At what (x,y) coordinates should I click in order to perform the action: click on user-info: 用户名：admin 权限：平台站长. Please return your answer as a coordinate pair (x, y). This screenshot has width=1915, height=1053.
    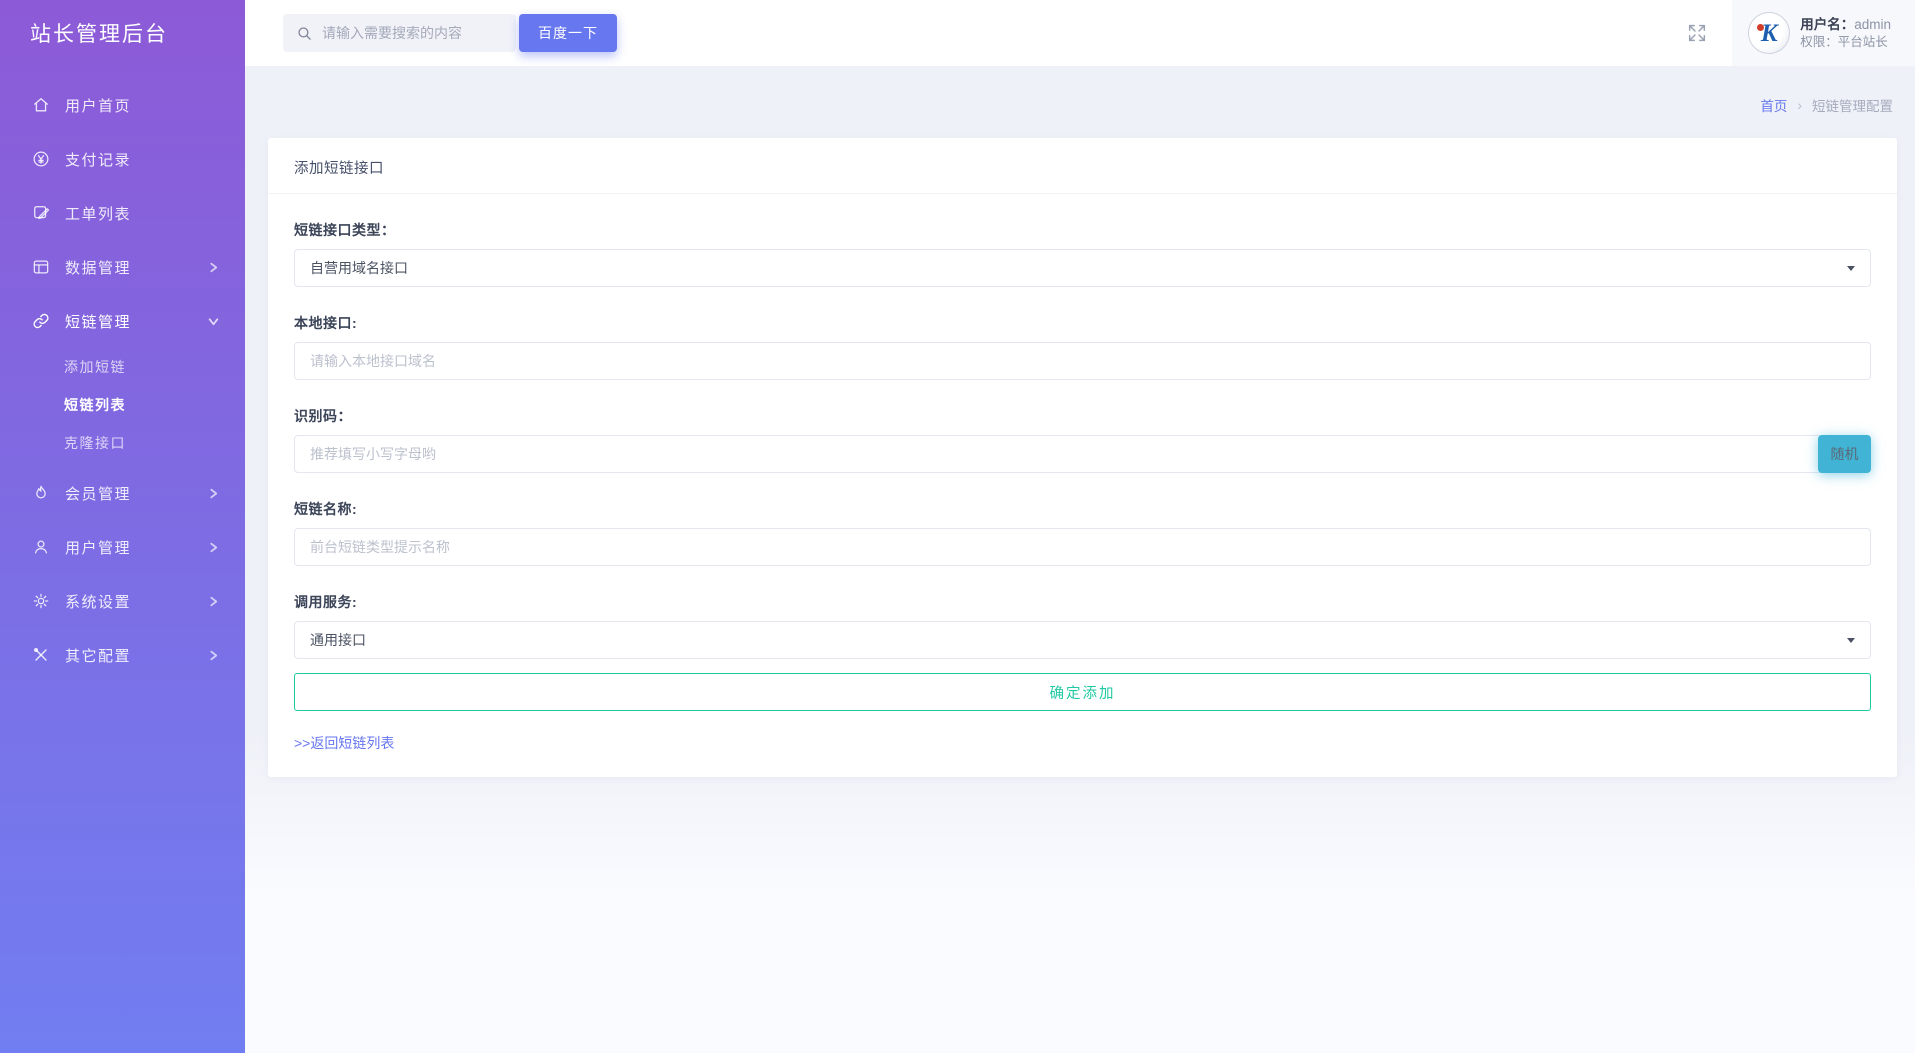
    Looking at the image, I should click on (1845, 32).